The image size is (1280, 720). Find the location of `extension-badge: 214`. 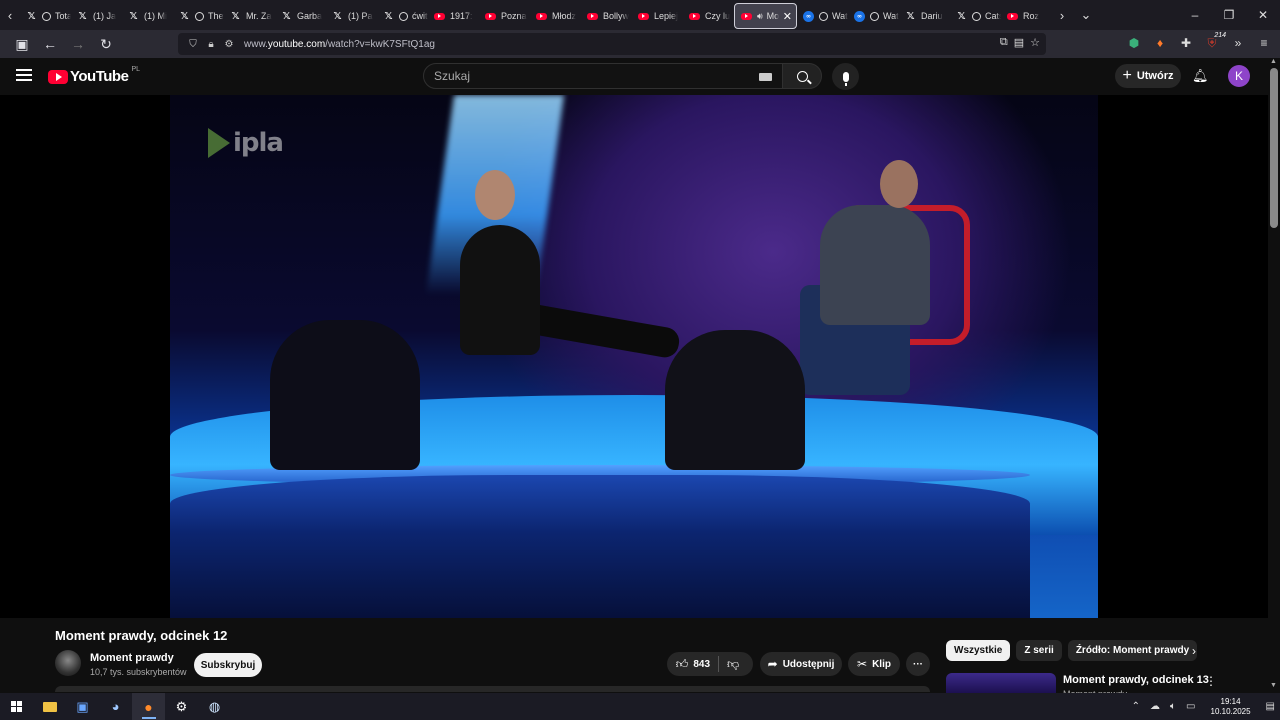

extension-badge: 214 is located at coordinates (1220, 35).